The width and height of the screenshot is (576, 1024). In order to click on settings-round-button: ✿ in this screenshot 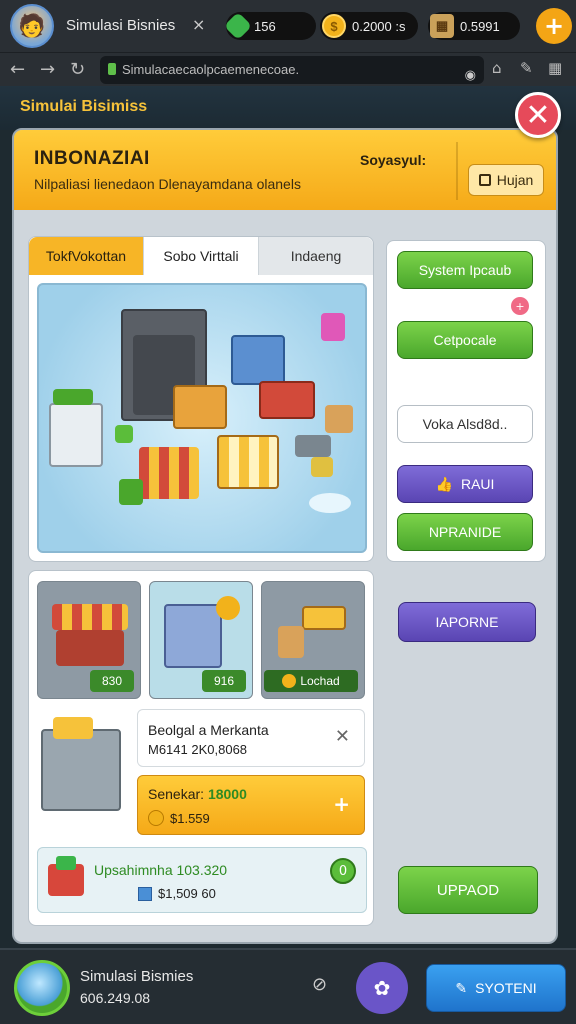, I will do `click(382, 988)`.